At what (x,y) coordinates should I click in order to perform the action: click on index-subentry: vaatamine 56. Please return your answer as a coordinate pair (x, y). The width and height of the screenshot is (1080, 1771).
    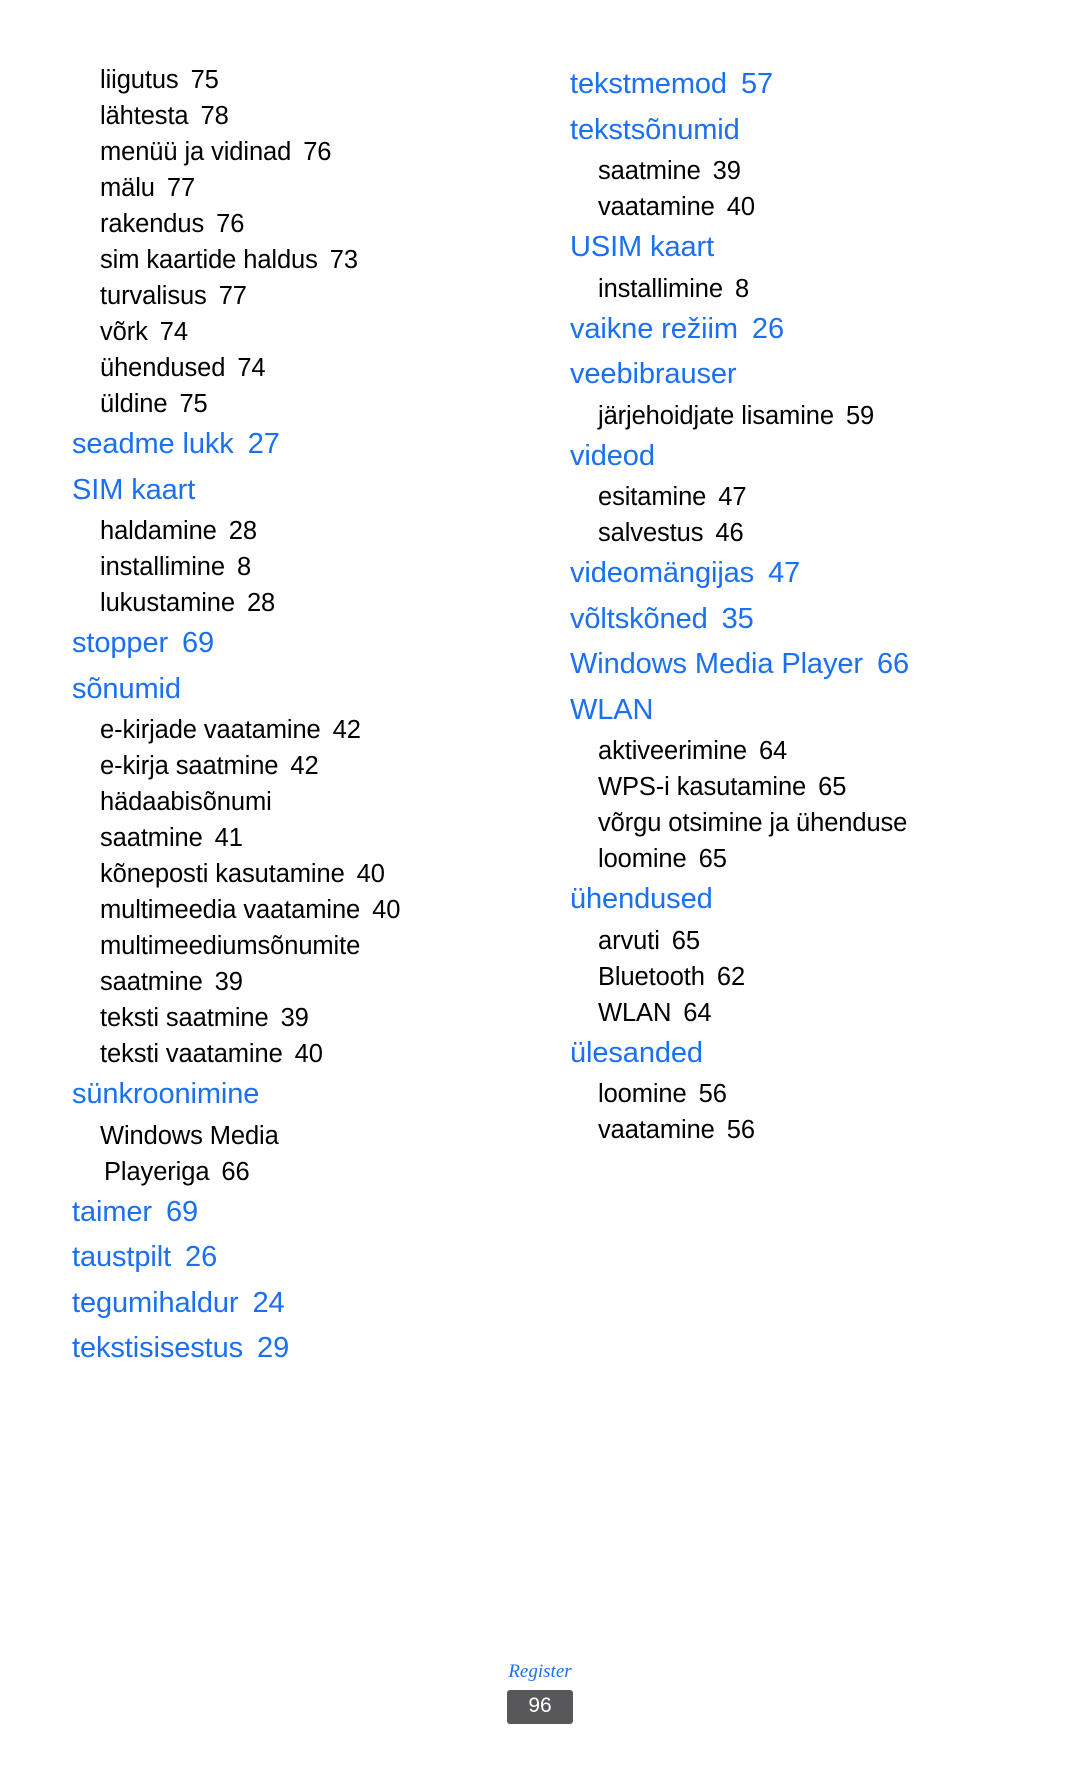
    Looking at the image, I should click on (785, 1130).